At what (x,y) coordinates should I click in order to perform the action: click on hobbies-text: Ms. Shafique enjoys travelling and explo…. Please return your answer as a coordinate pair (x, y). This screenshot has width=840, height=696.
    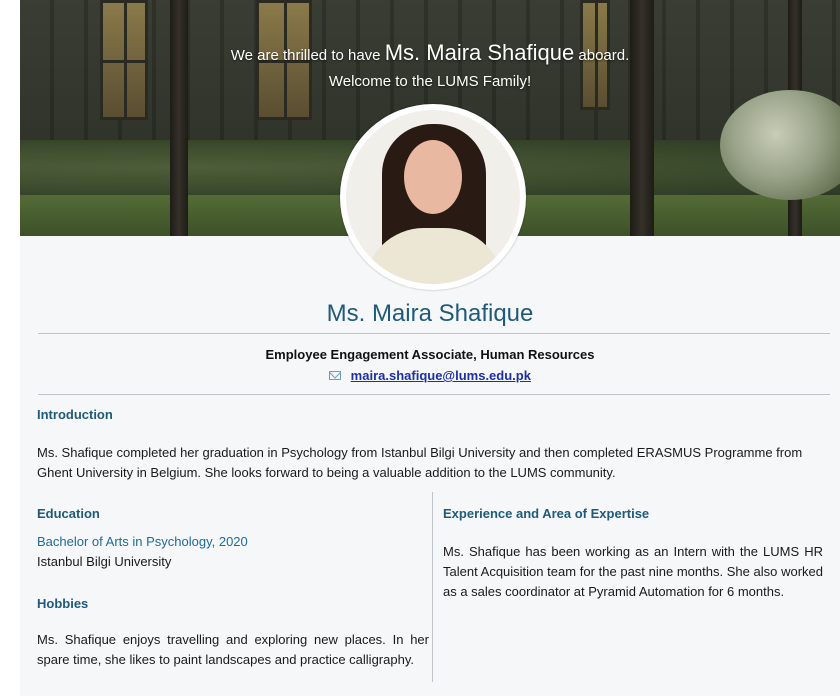
    Looking at the image, I should click on (233, 649).